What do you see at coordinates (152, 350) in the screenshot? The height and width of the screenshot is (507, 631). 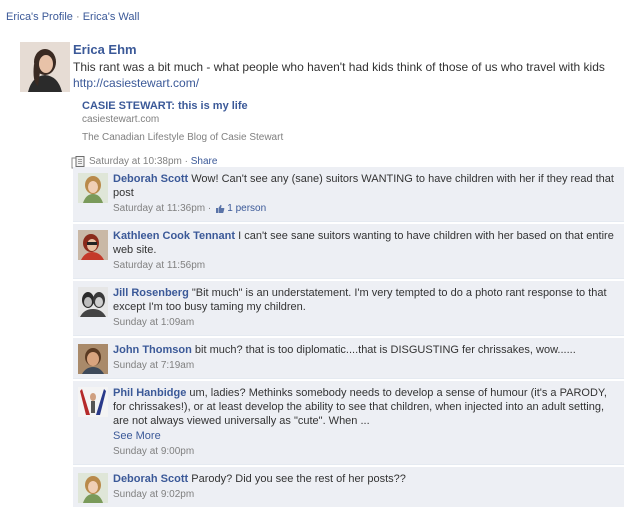 I see `comment-author: John Thomson` at bounding box center [152, 350].